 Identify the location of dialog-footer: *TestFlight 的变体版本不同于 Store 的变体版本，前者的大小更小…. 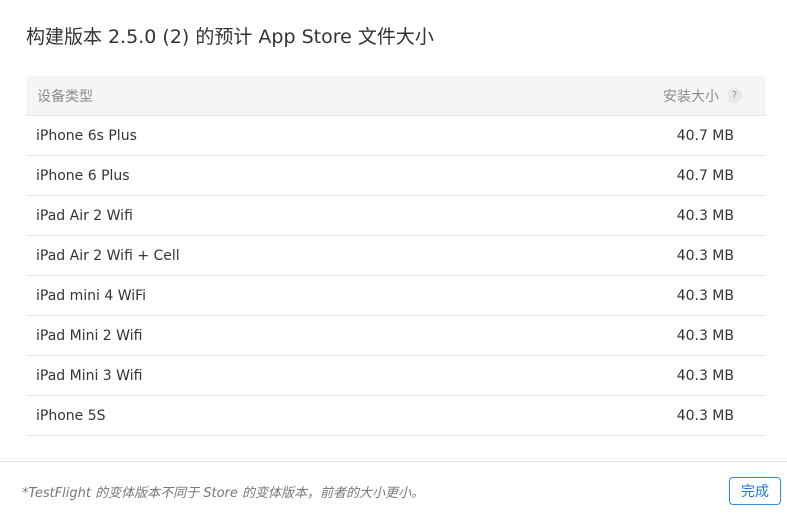
(393, 488).